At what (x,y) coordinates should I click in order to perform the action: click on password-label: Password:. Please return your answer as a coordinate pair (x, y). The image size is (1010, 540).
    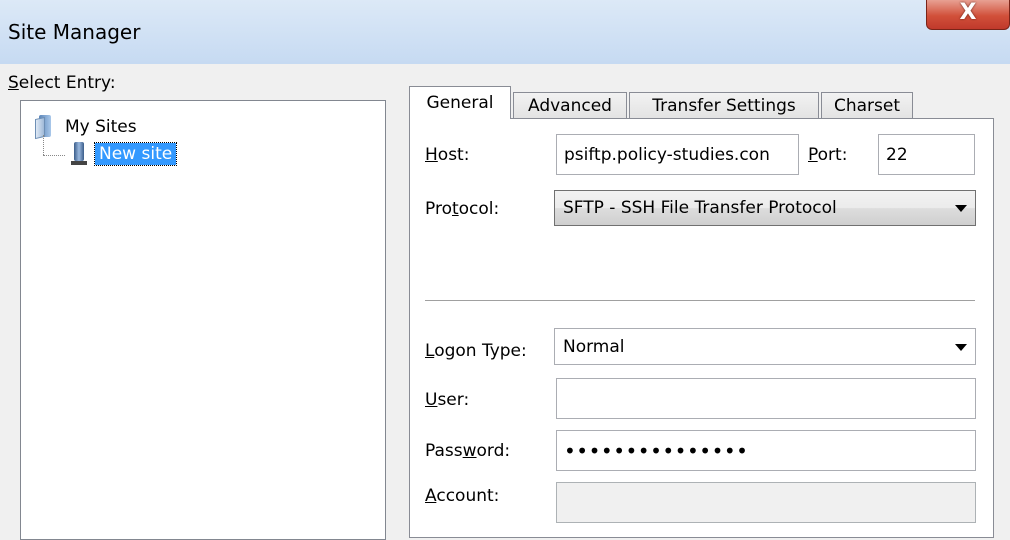
    Looking at the image, I should click on (468, 451).